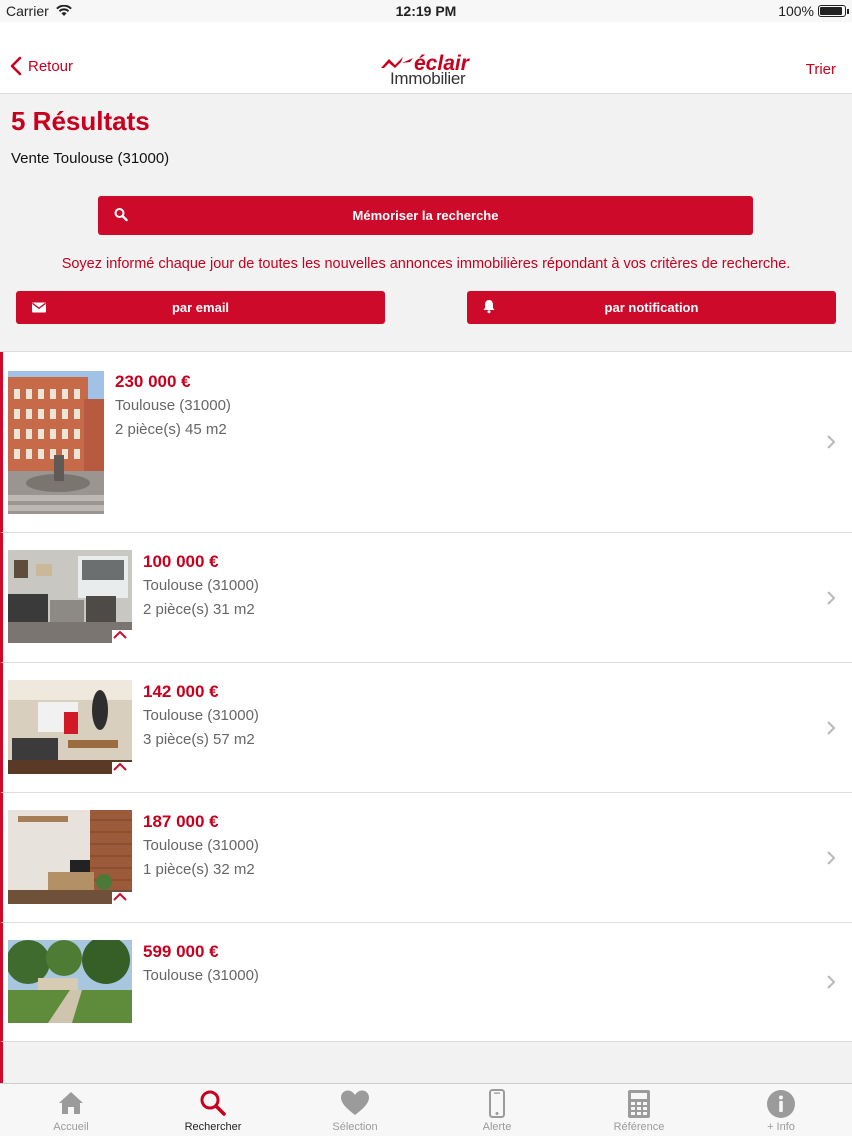  What do you see at coordinates (181, 561) in the screenshot?
I see `listing-price: 100 000 €` at bounding box center [181, 561].